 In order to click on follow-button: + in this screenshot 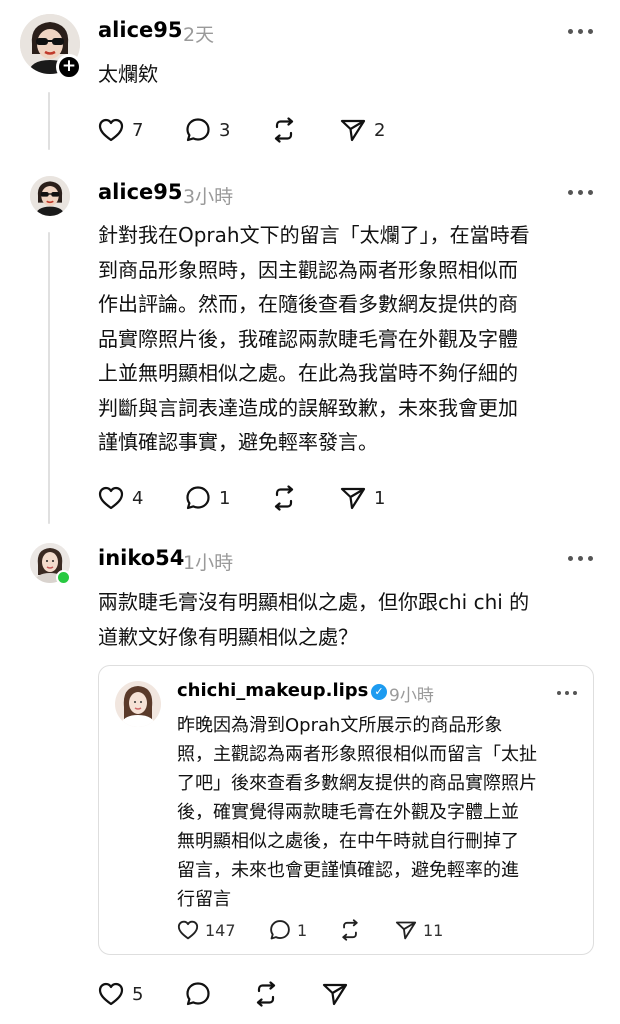, I will do `click(69, 67)`.